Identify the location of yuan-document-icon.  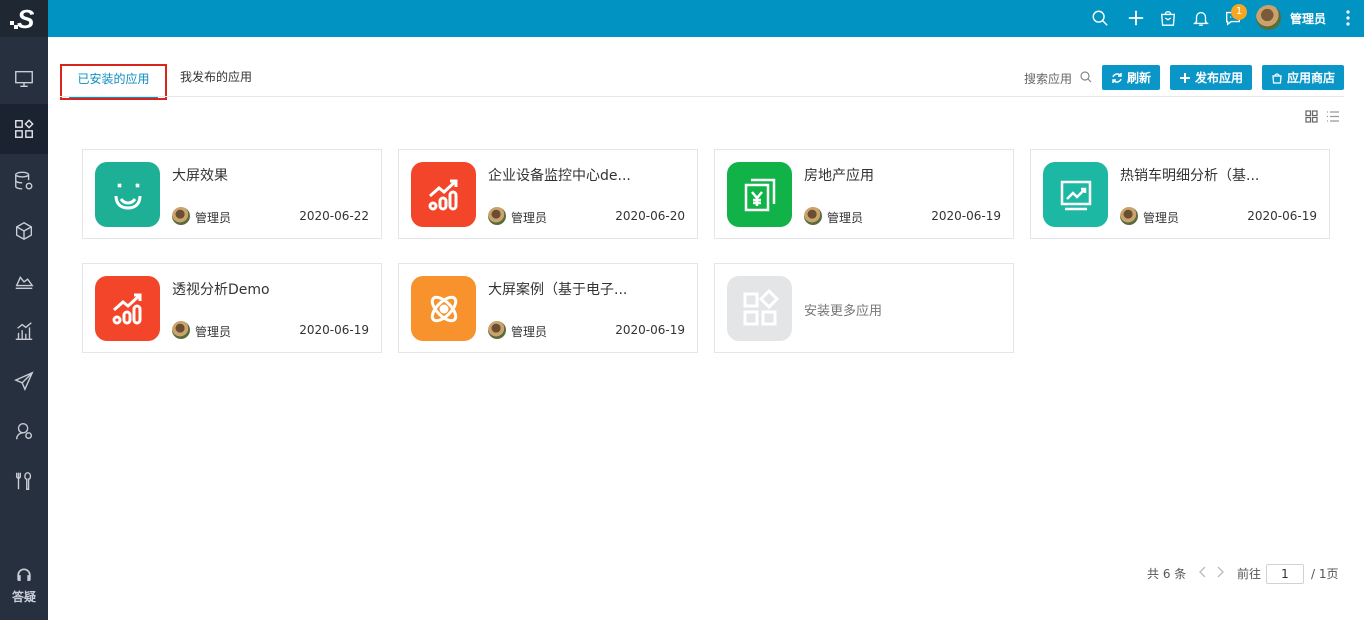
(759, 194).